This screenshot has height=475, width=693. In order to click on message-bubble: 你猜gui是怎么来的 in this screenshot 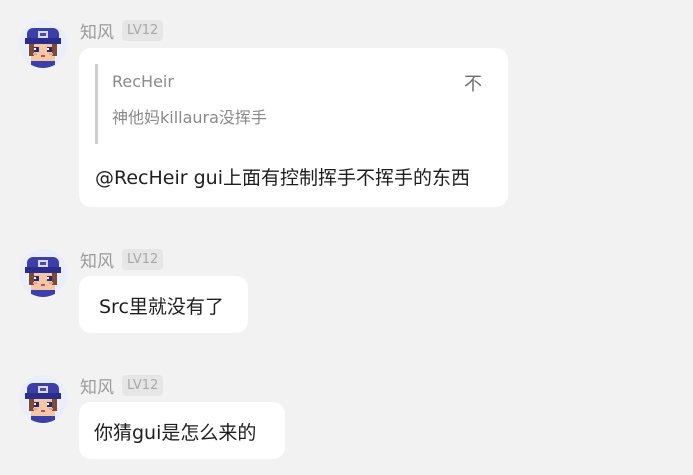, I will do `click(182, 430)`.